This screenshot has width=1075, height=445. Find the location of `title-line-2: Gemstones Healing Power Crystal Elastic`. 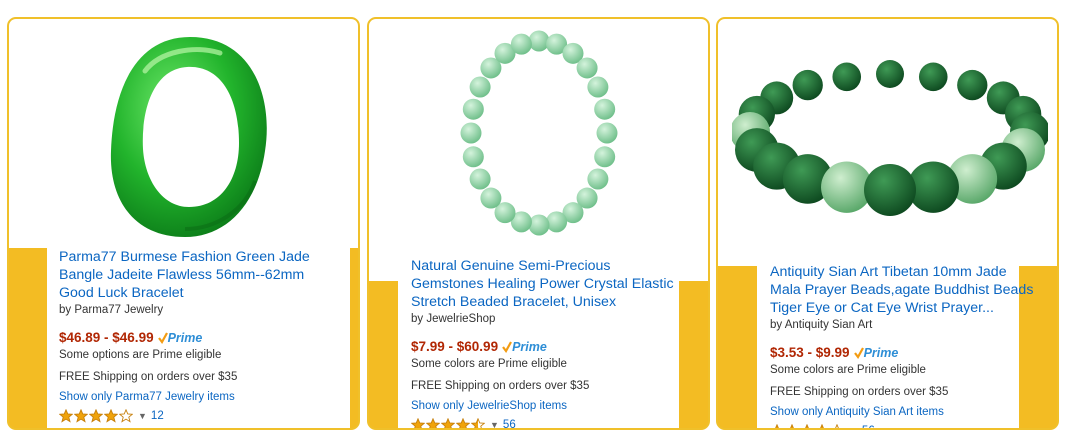

title-line-2: Gemstones Healing Power Crystal Elastic is located at coordinates (542, 284).